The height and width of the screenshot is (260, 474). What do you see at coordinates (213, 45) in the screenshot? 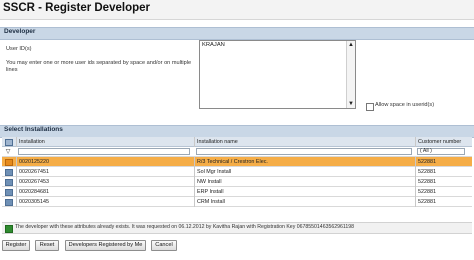
I see `user-id-value: KRAJAN` at bounding box center [213, 45].